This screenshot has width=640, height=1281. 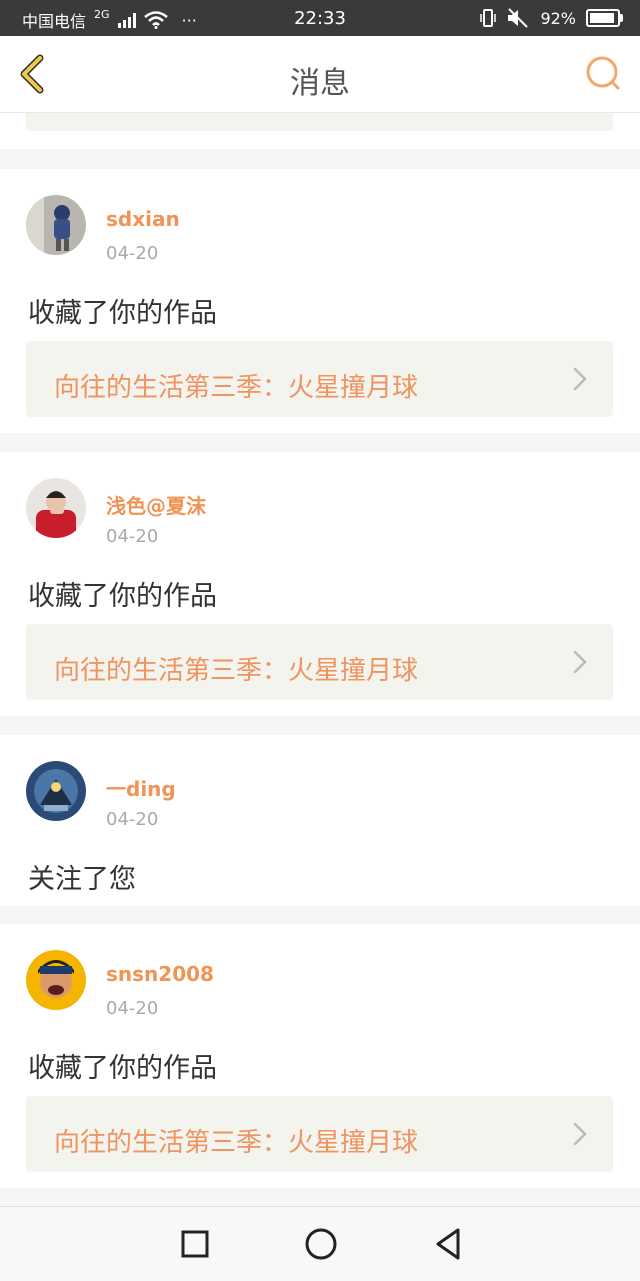 I want to click on battery-icon, so click(x=604, y=18).